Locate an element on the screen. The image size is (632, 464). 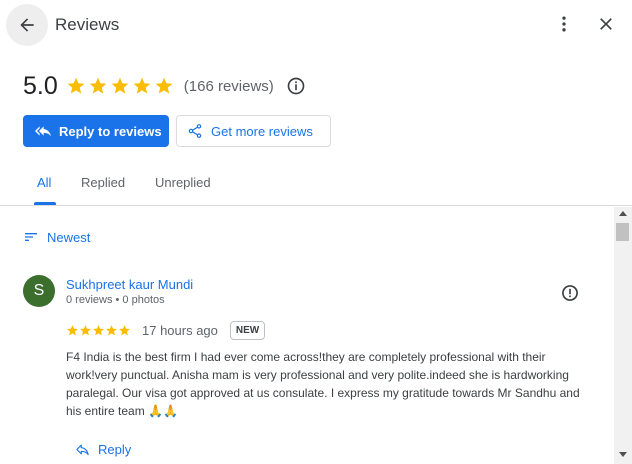
report-icon is located at coordinates (570, 293).